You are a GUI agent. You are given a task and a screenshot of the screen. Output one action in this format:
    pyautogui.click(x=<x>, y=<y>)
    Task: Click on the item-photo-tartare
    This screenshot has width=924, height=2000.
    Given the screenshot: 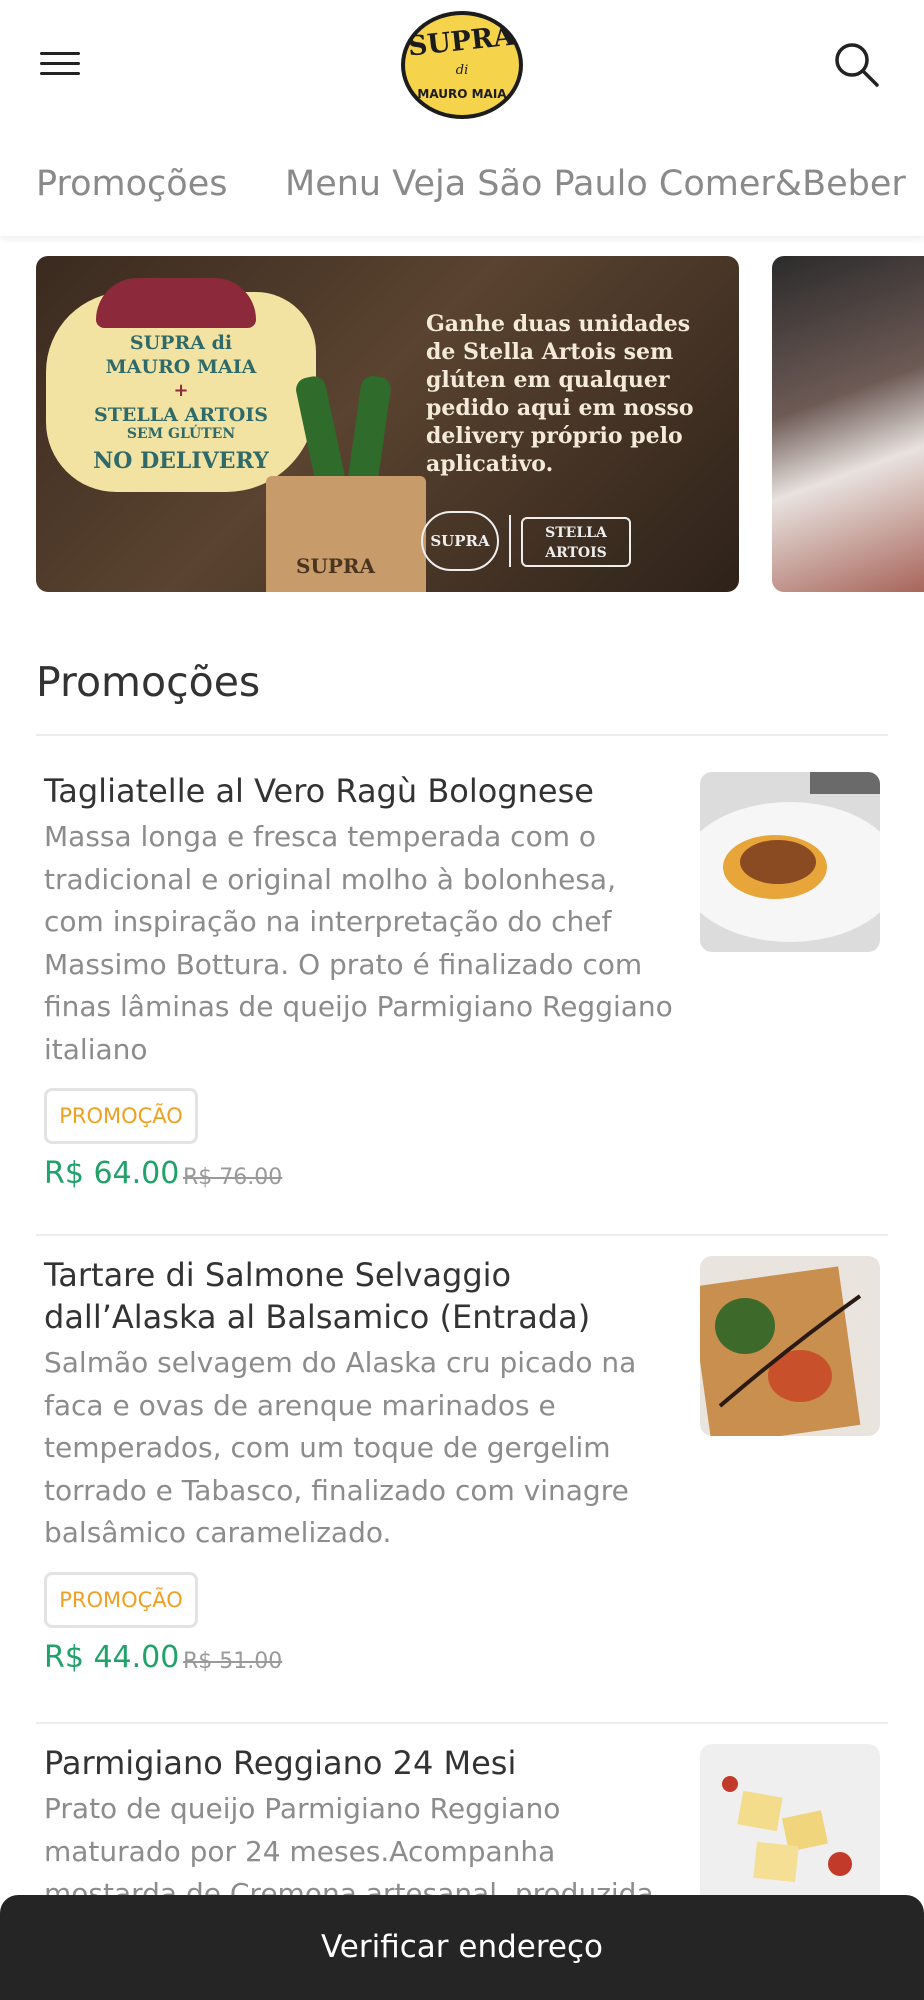 What is the action you would take?
    pyautogui.click(x=790, y=1346)
    